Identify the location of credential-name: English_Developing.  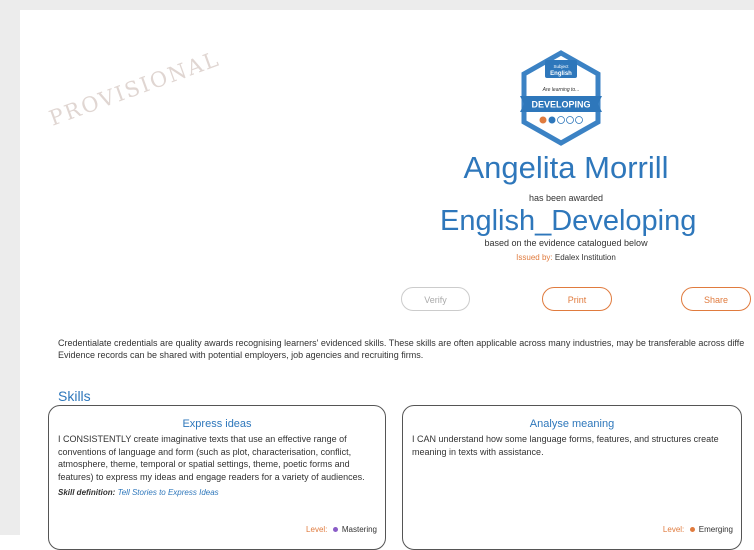
(568, 221).